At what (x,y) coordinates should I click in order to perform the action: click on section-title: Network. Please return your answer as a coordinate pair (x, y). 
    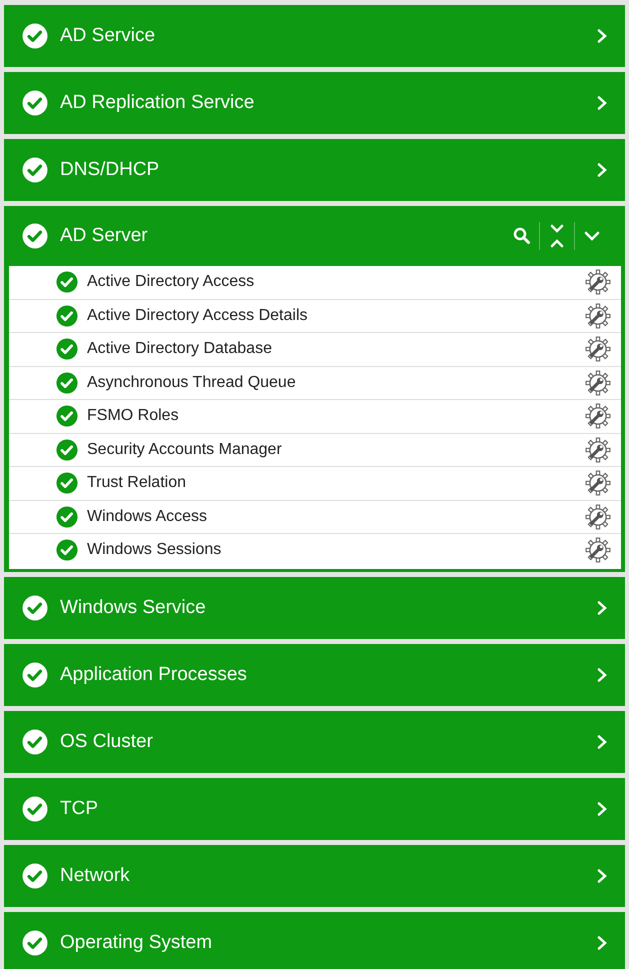
    Looking at the image, I should click on (95, 875).